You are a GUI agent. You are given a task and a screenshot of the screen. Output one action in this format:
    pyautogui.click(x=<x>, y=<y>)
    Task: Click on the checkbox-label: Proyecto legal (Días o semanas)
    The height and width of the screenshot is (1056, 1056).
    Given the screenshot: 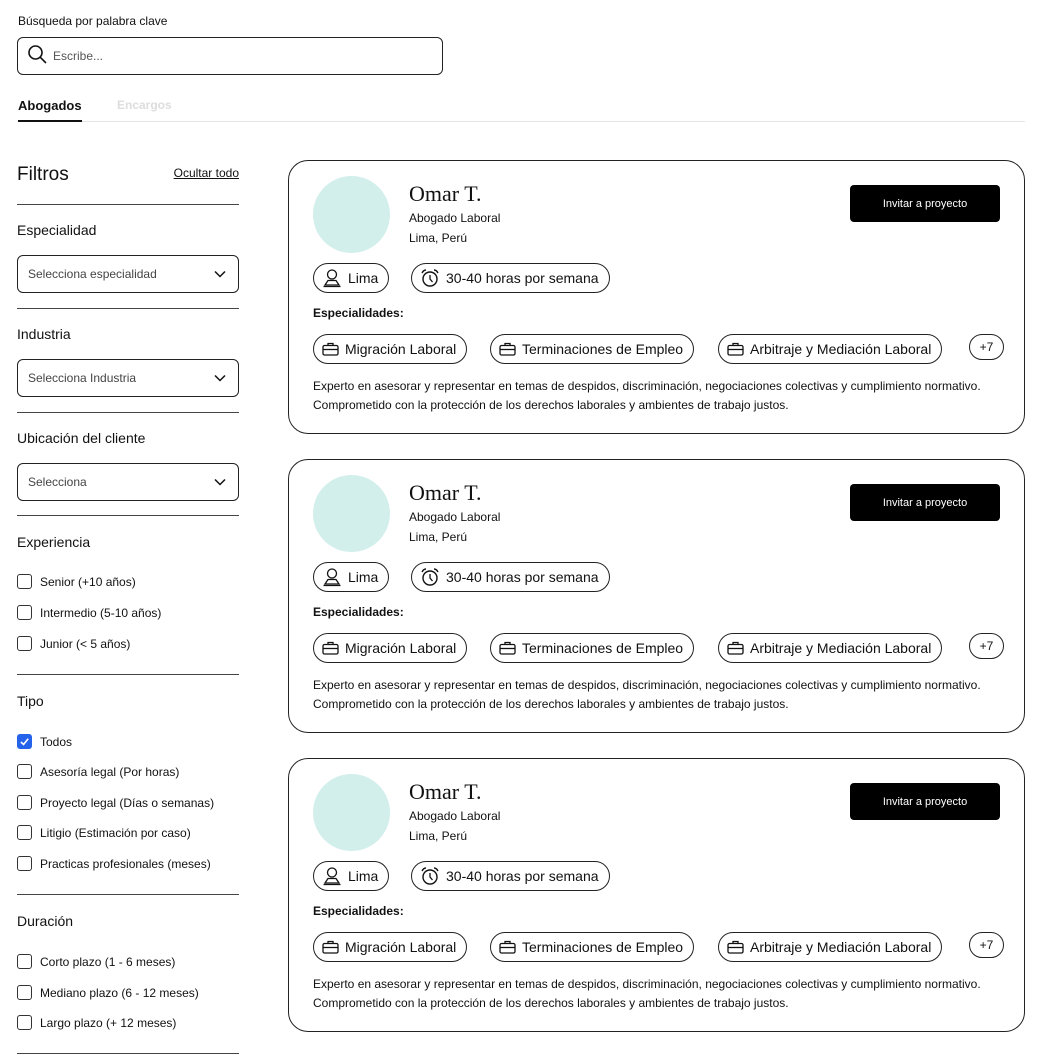 What is the action you would take?
    pyautogui.click(x=127, y=802)
    